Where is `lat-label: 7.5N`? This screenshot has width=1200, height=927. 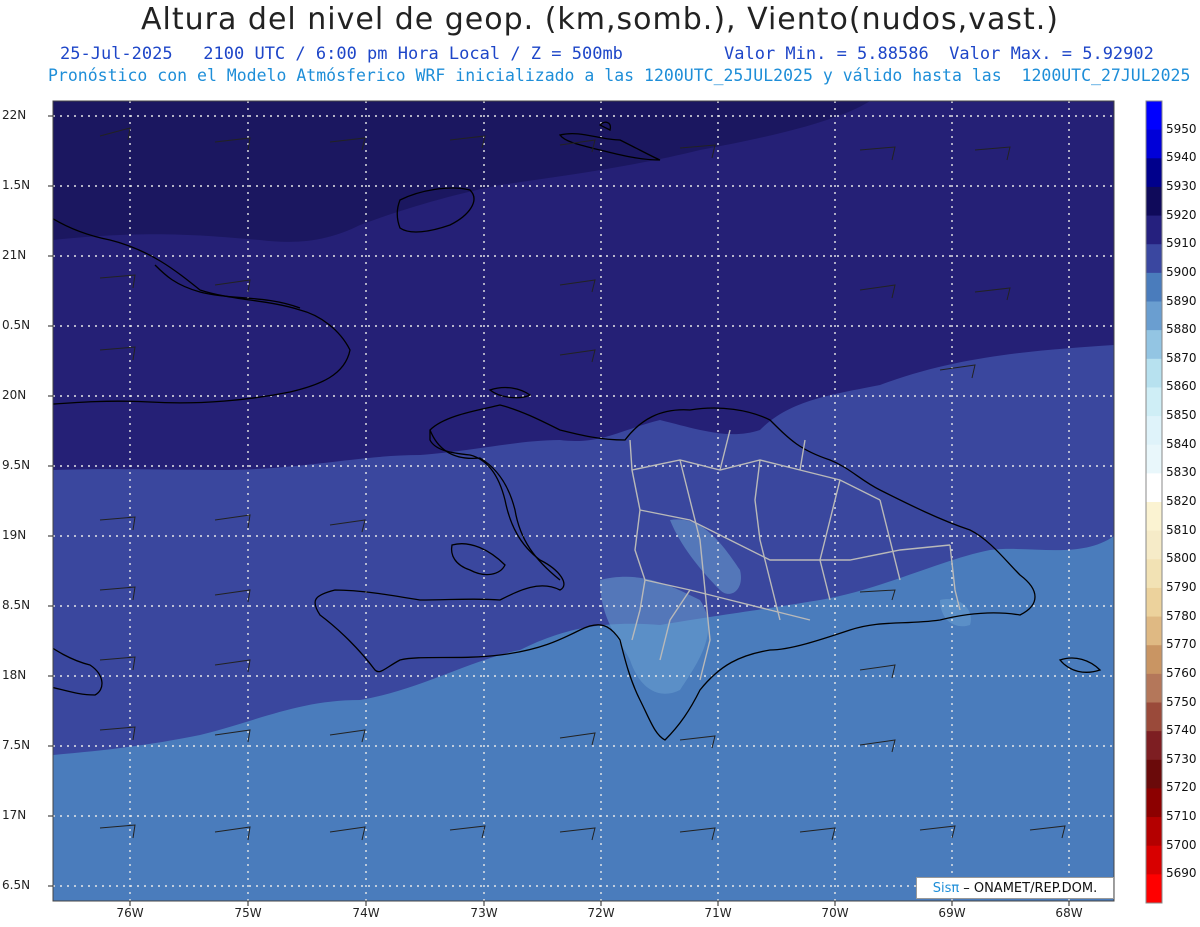
lat-label: 7.5N is located at coordinates (16, 745).